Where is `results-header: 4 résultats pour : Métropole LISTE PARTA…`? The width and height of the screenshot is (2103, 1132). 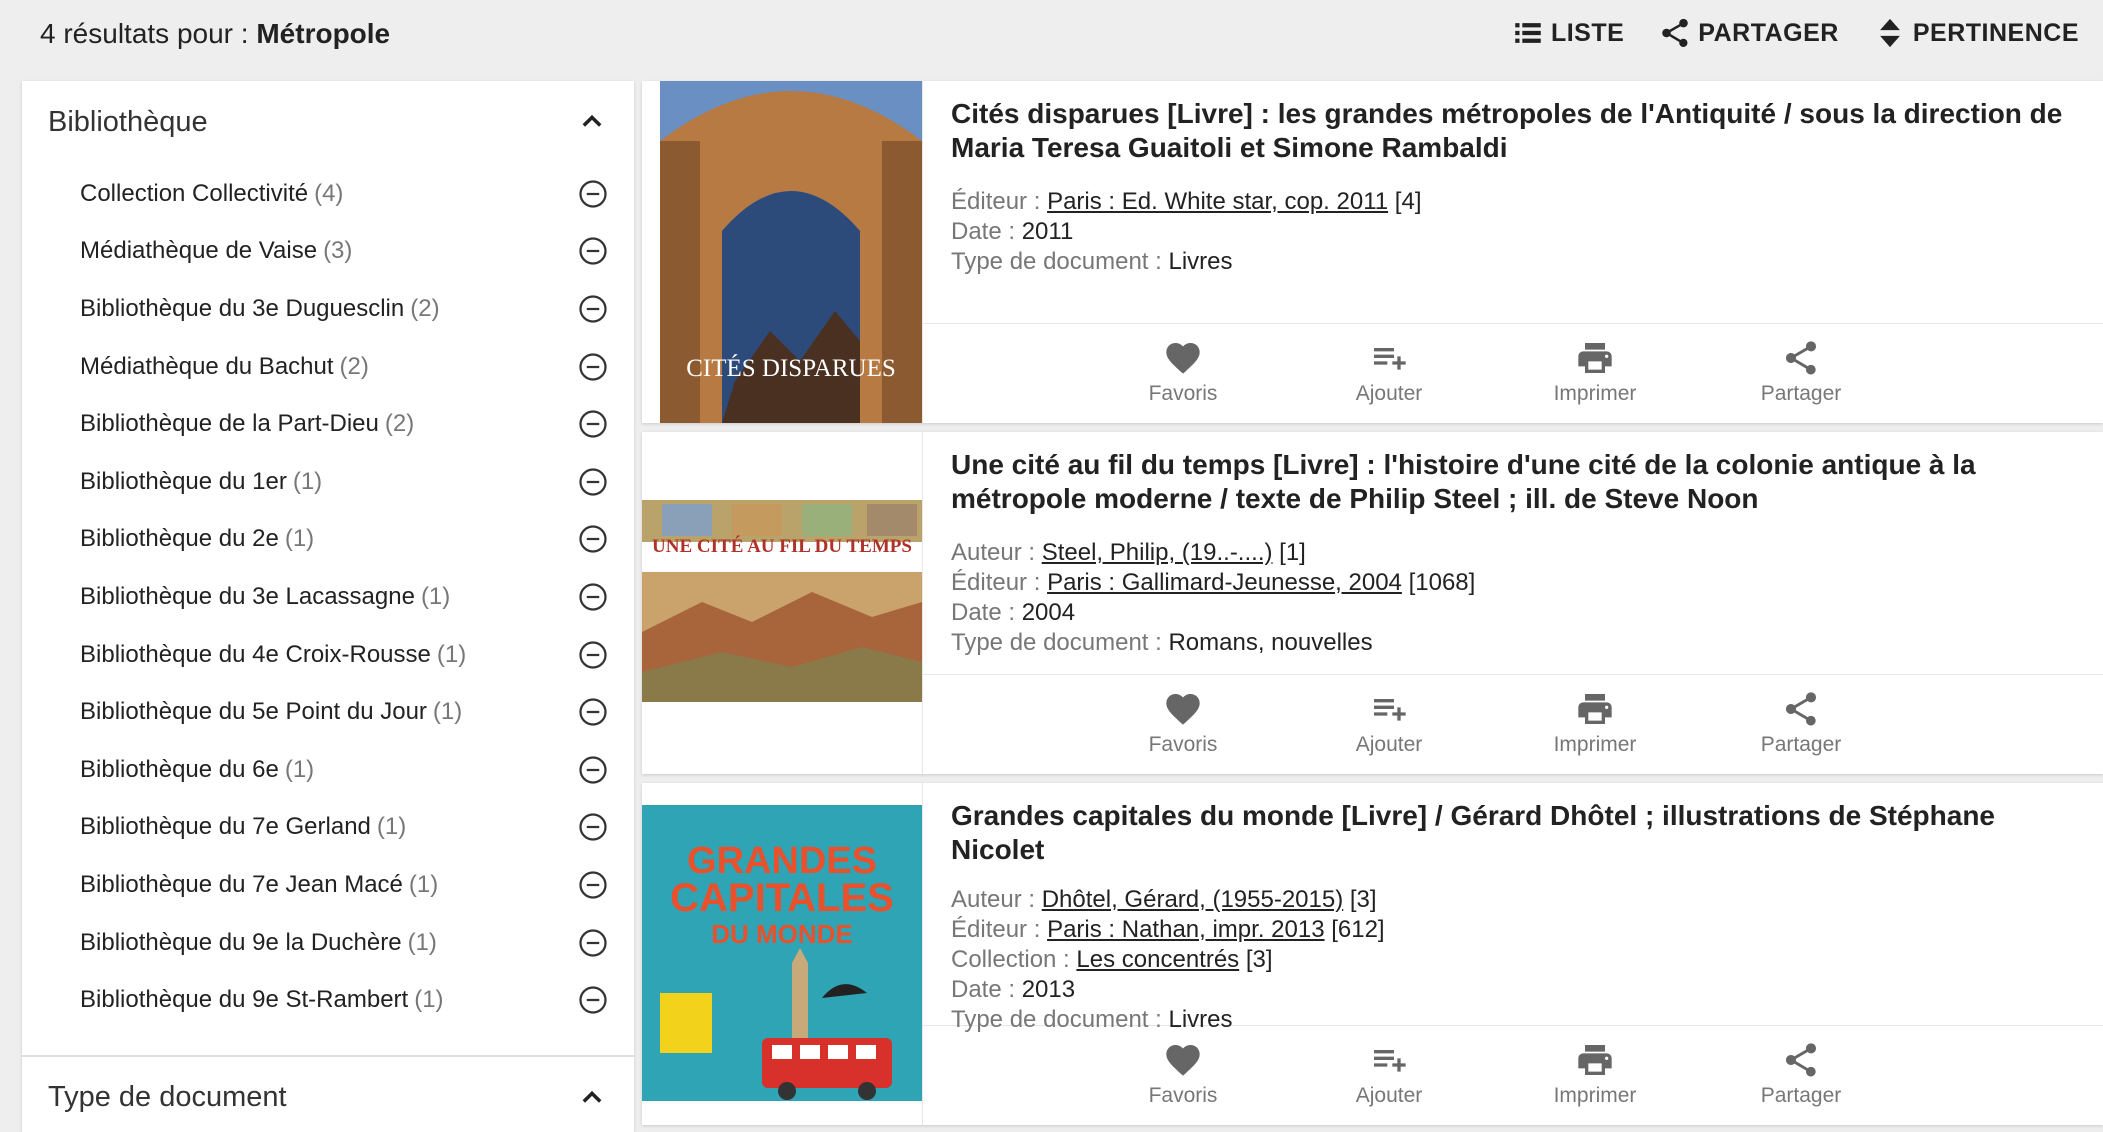 results-header: 4 résultats pour : Métropole LISTE PARTA… is located at coordinates (1051, 35).